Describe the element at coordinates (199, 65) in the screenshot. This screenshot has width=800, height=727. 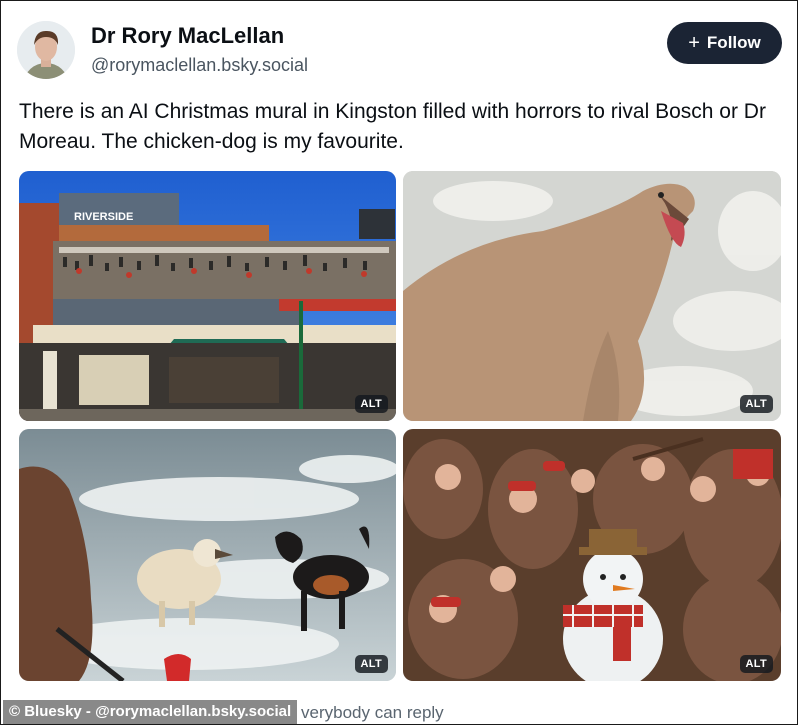
I see `author-handle: @rorymaclellan.bsky.social` at that location.